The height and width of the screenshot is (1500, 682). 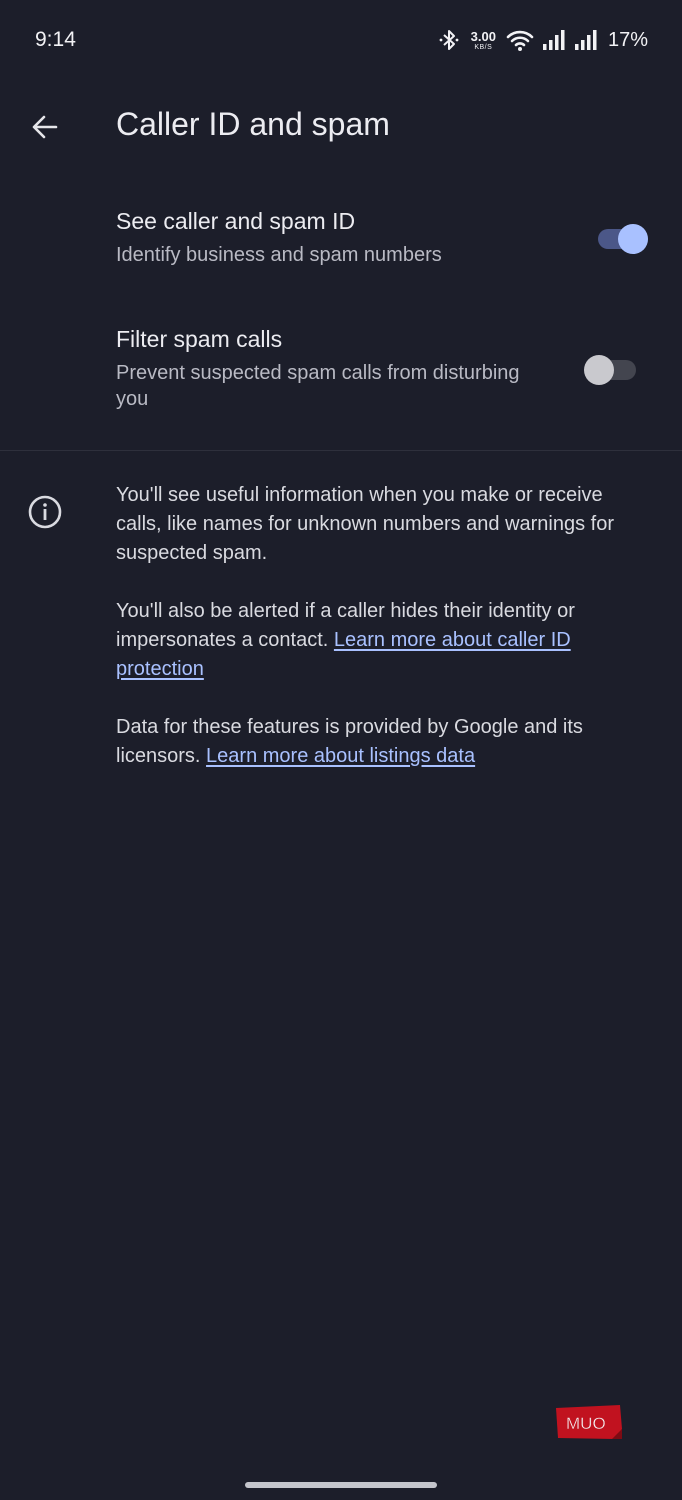 I want to click on divider, so click(x=341, y=450).